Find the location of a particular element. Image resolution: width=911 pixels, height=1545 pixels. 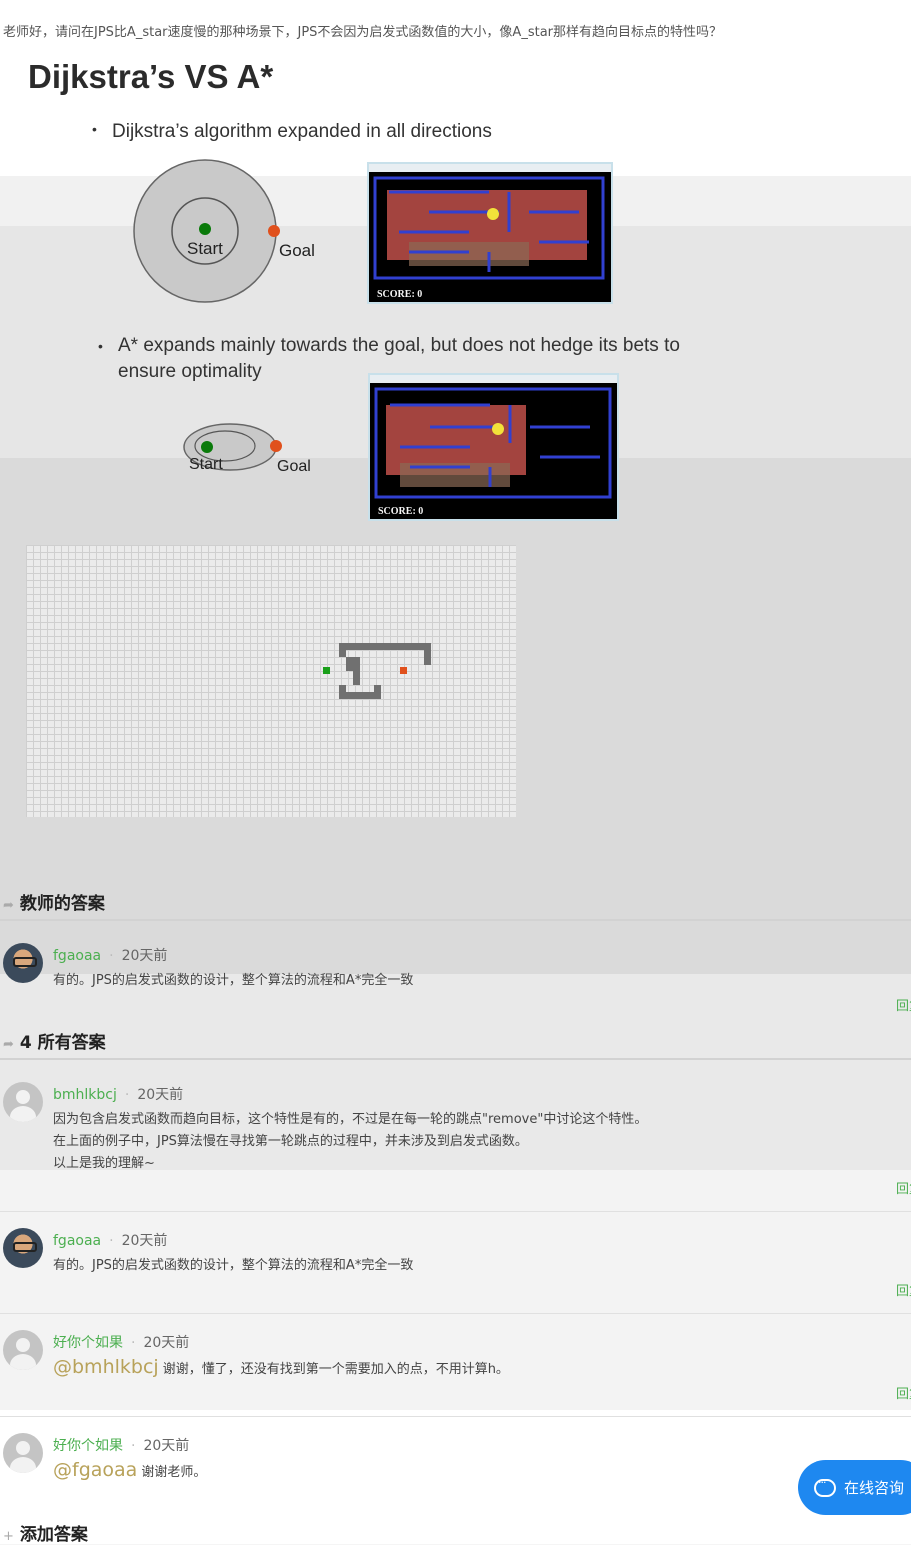

teacher-answer-heading: ➦ 教师的答案 is located at coordinates (54, 901).